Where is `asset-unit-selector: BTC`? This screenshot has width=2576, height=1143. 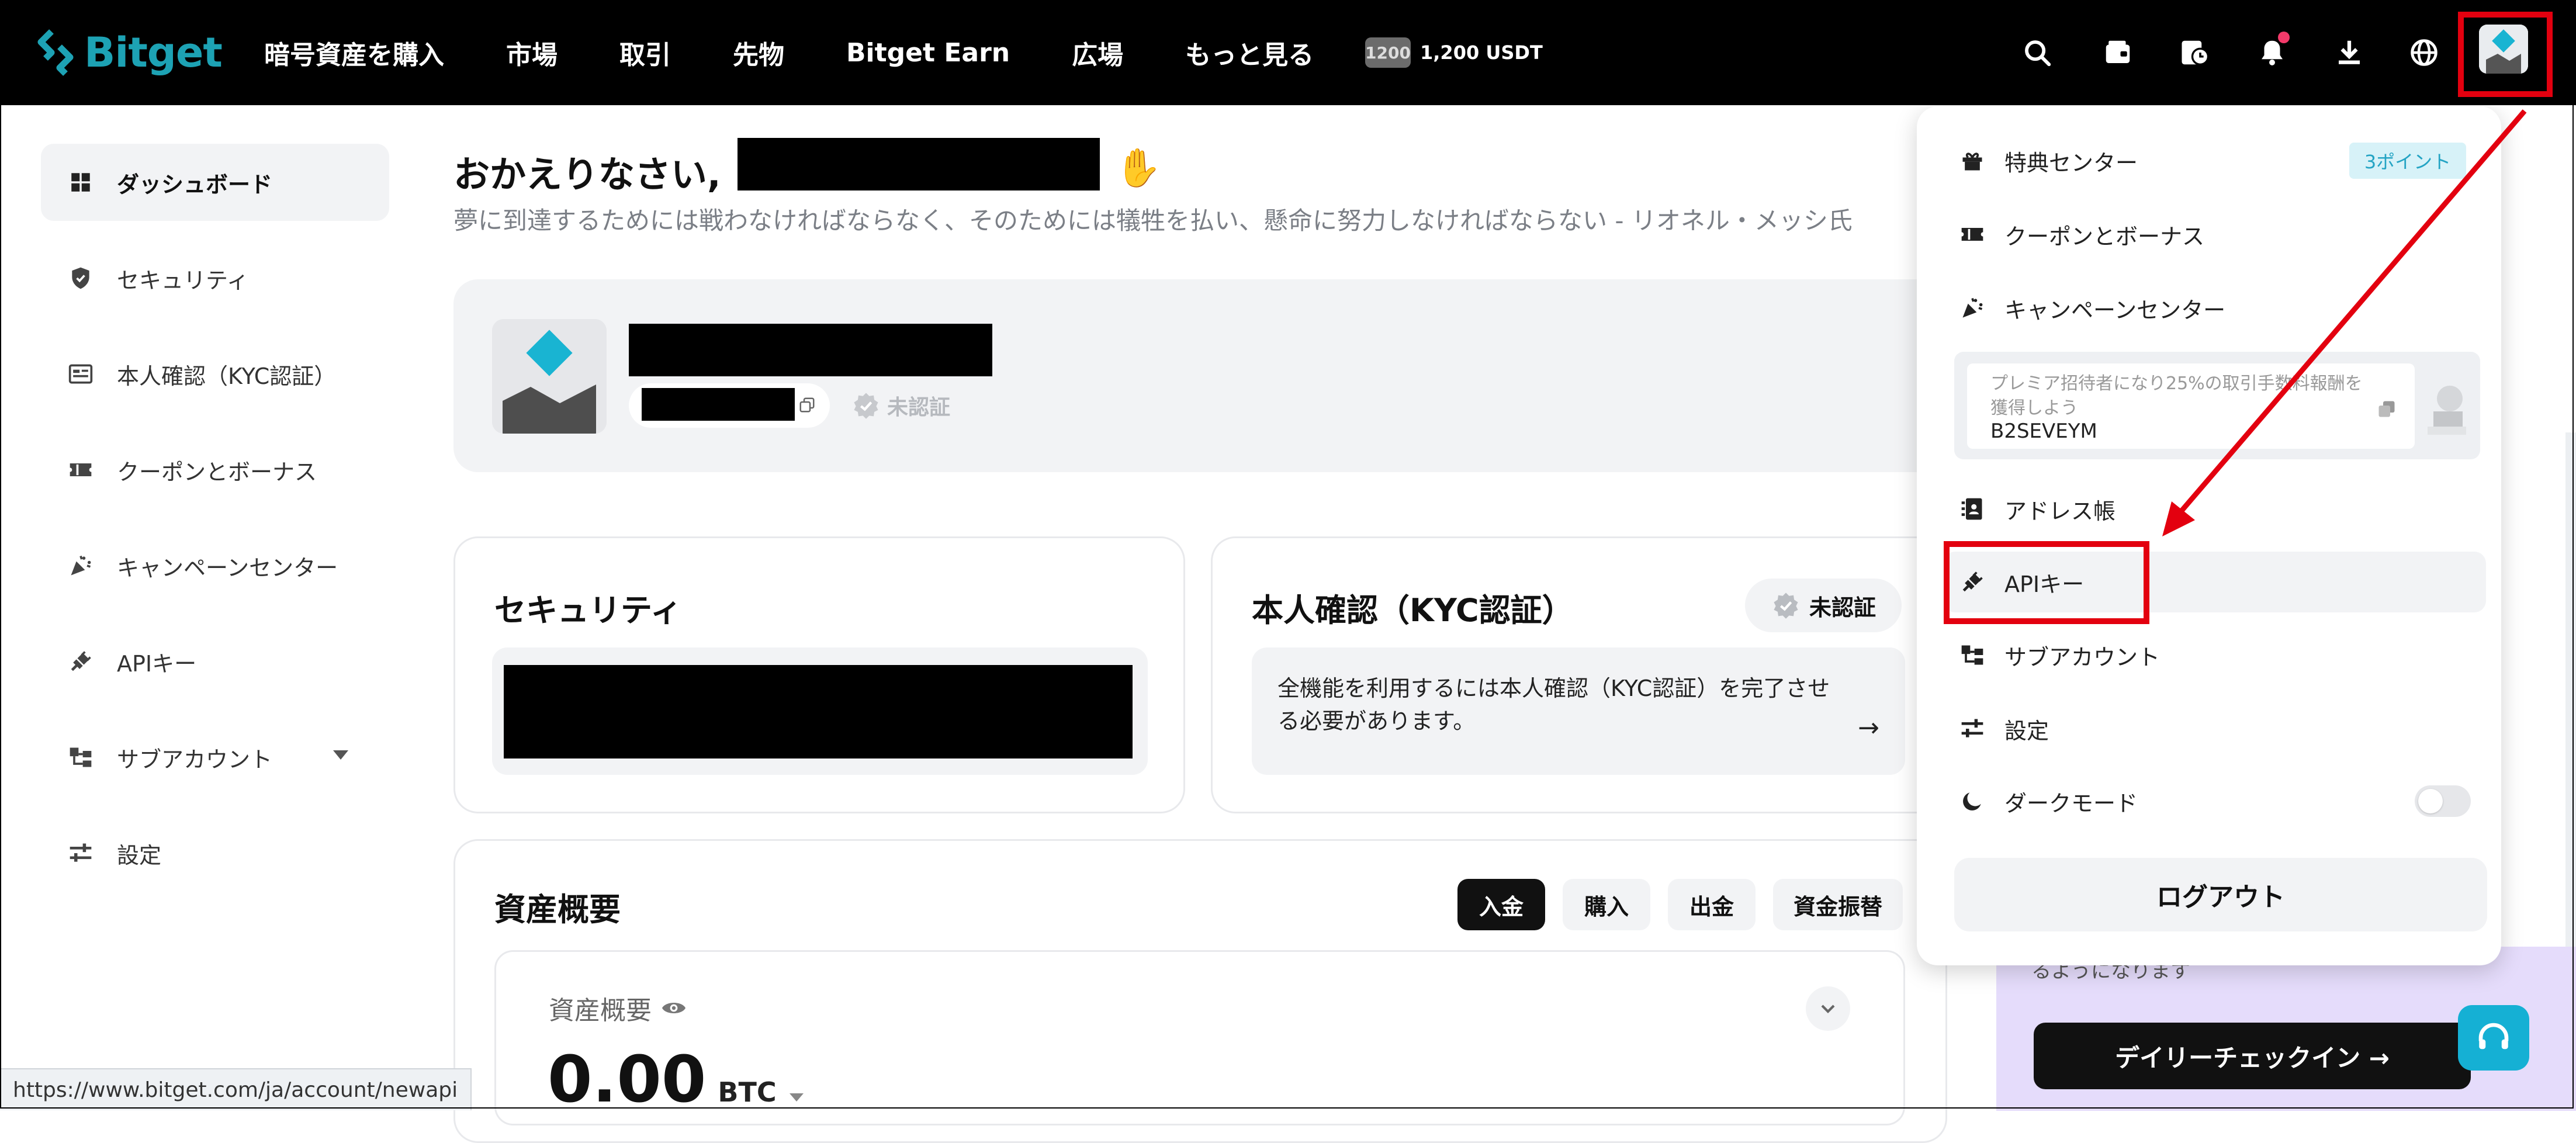
asset-unit-selector: BTC is located at coordinates (761, 1092).